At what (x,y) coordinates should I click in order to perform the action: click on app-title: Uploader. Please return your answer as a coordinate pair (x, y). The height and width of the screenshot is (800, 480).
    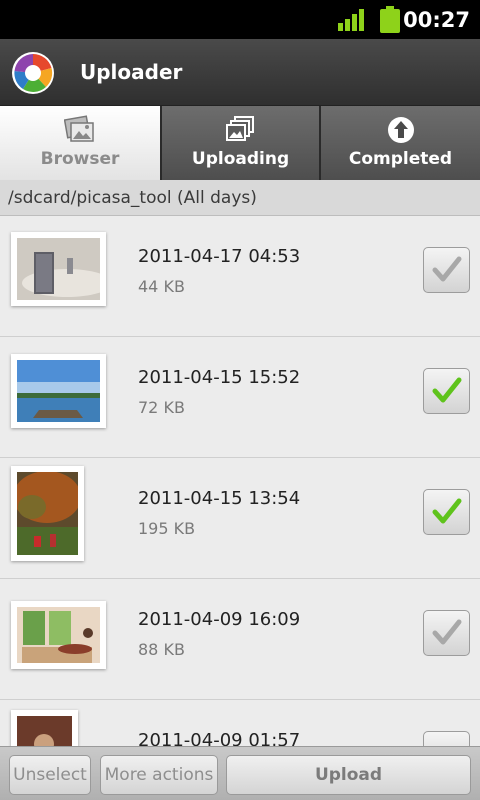
    Looking at the image, I should click on (131, 72).